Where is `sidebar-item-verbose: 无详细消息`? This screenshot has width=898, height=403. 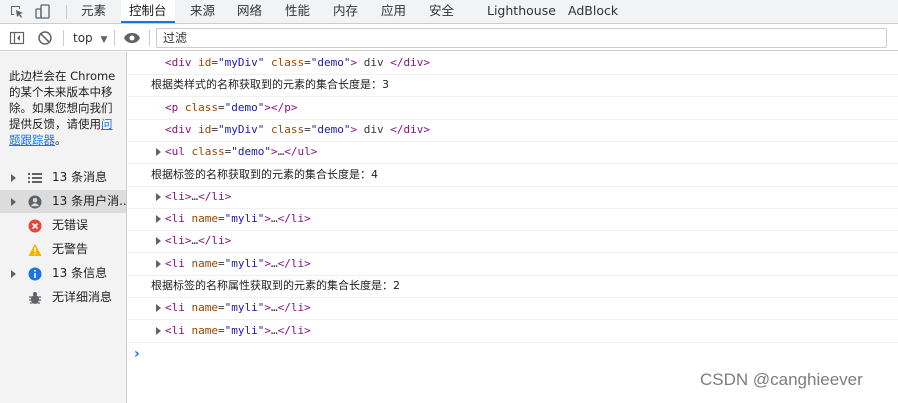 sidebar-item-verbose: 无详细消息 is located at coordinates (63, 297).